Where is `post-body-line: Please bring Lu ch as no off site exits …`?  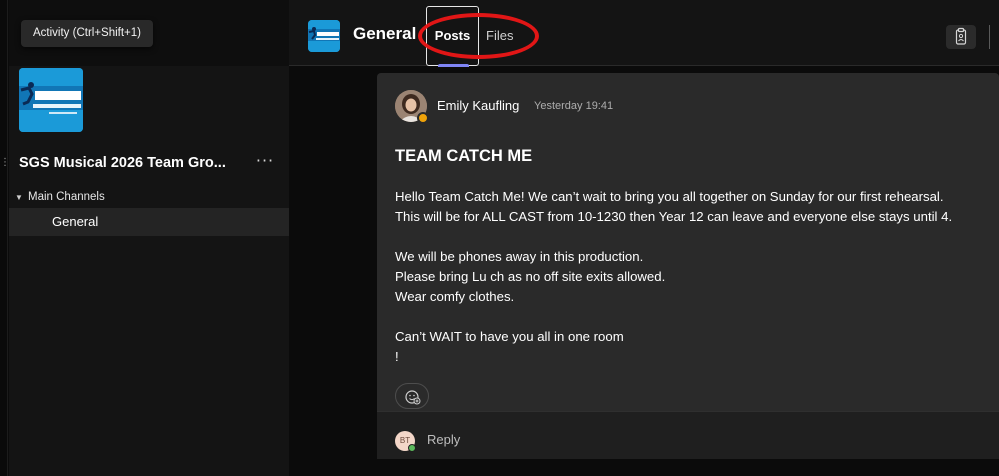
post-body-line: Please bring Lu ch as no off site exits … is located at coordinates (530, 276).